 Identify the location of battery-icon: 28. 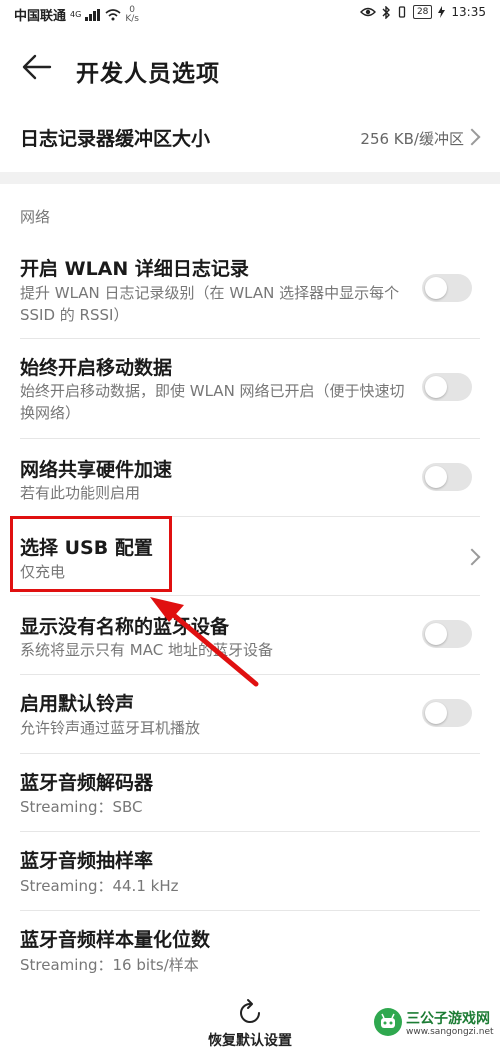
(422, 12).